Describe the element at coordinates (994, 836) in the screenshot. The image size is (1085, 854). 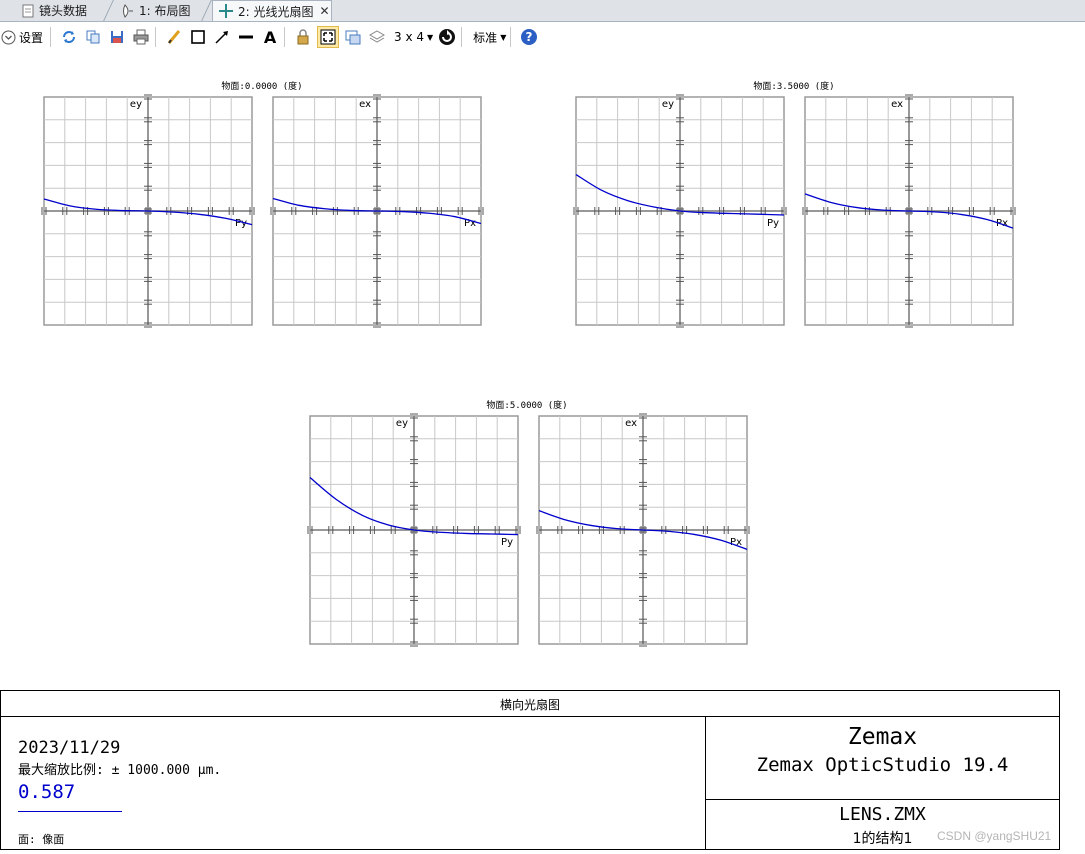
I see `watermark: CSDN @yangSHU21` at that location.